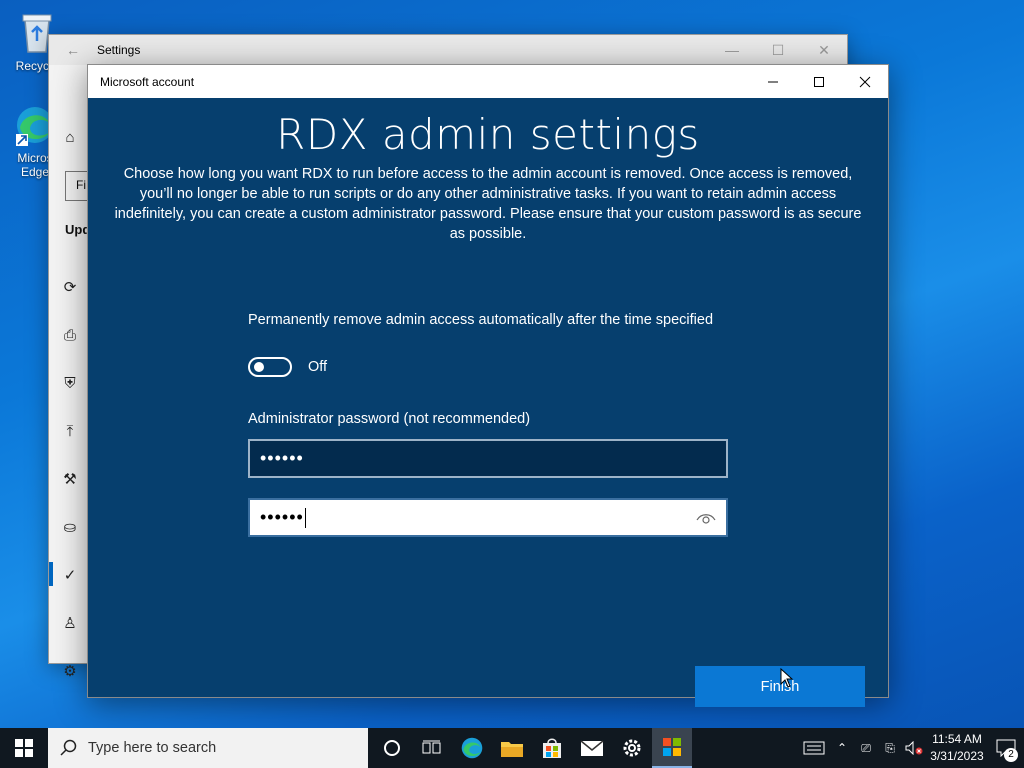 This screenshot has width=1024, height=768. I want to click on minimize-button, so click(773, 81).